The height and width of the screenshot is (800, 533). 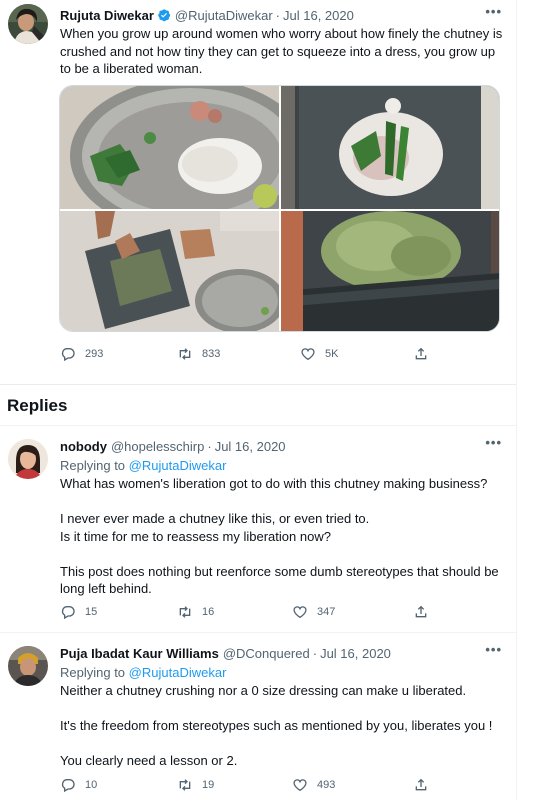 I want to click on reply-header: nobody @hopelesschirp · Jul 16, 2020 •••, so click(x=281, y=445).